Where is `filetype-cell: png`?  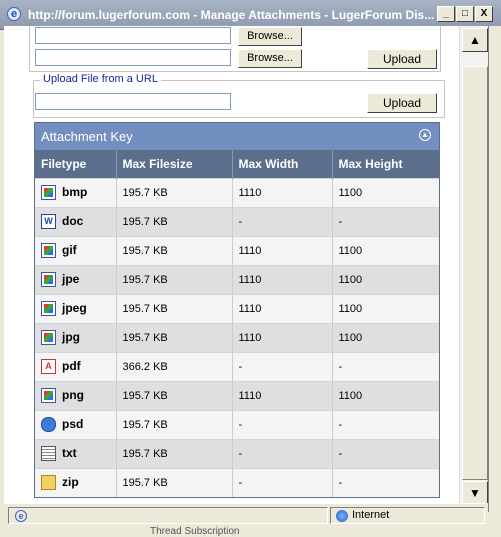
filetype-cell: png is located at coordinates (76, 395).